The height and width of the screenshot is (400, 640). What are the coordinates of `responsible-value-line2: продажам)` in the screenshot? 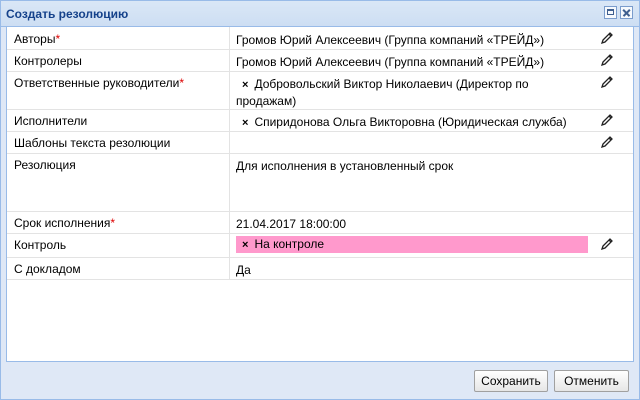 It's located at (266, 101).